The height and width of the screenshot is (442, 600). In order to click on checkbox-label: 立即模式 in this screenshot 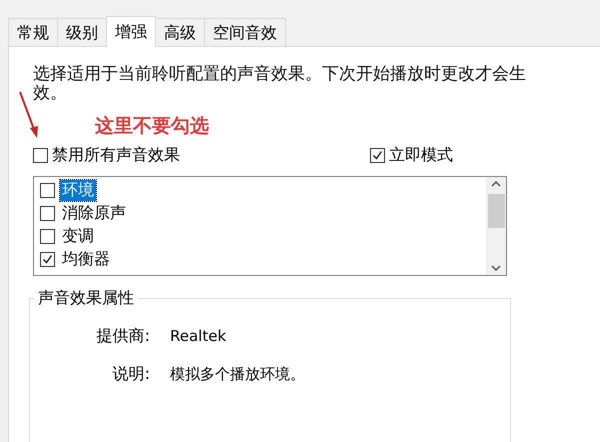, I will do `click(421, 155)`.